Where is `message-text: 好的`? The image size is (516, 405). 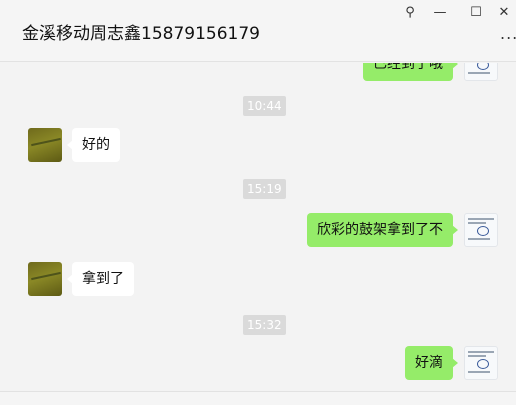
message-text: 好的 is located at coordinates (96, 145).